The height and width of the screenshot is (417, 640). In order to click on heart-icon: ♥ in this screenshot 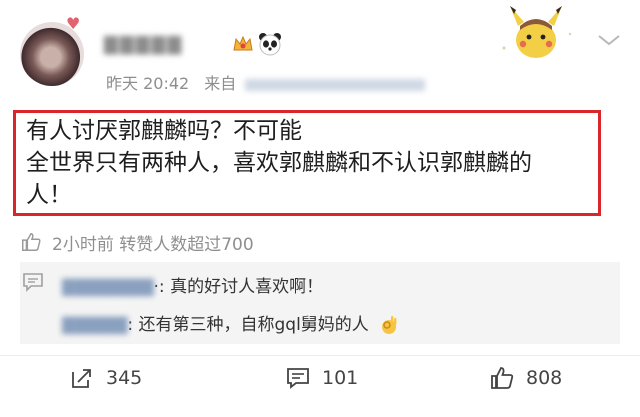, I will do `click(73, 23)`.